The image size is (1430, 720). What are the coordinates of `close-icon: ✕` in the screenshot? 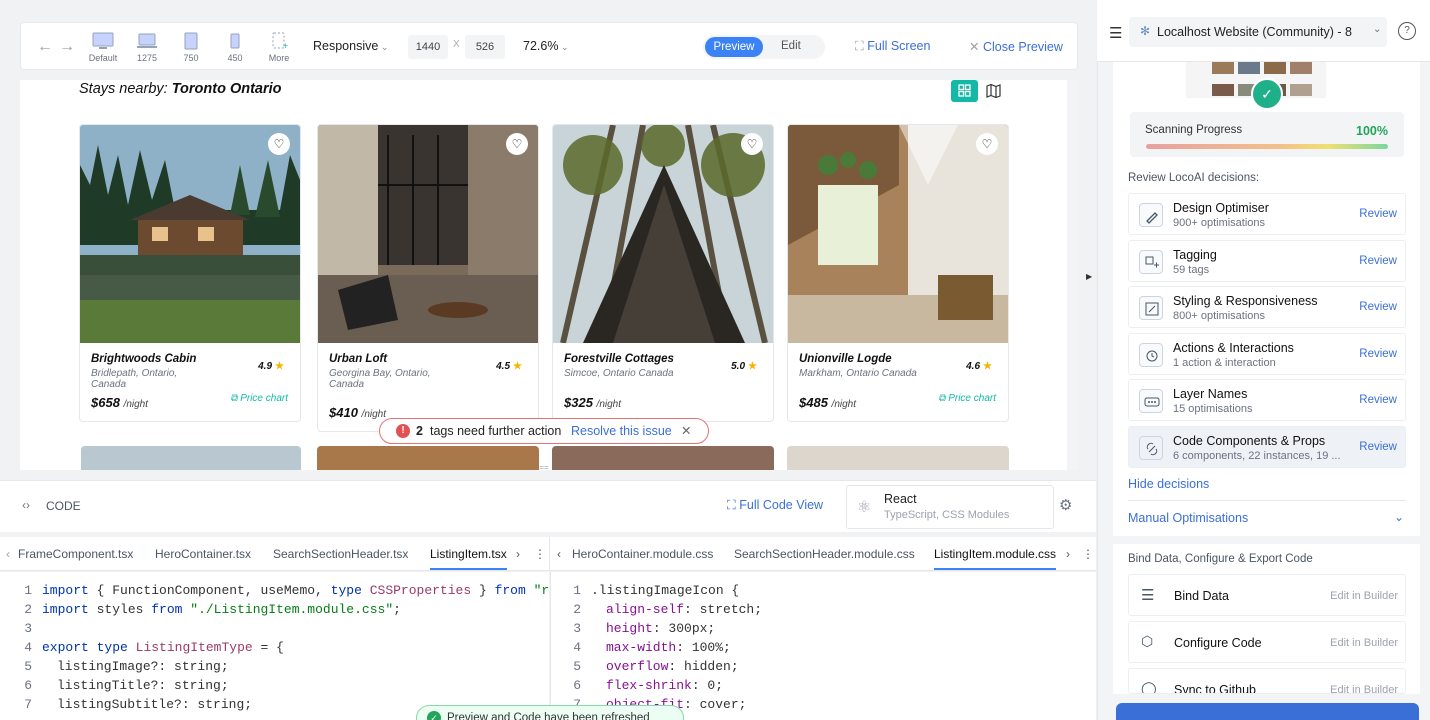 It's located at (686, 431).